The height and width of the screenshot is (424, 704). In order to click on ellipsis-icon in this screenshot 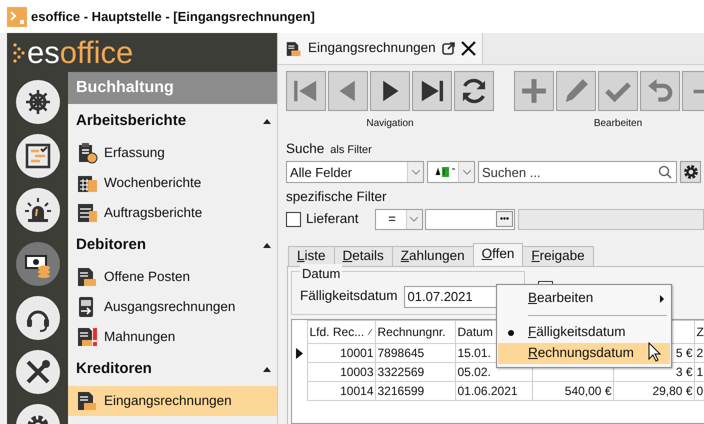, I will do `click(504, 218)`.